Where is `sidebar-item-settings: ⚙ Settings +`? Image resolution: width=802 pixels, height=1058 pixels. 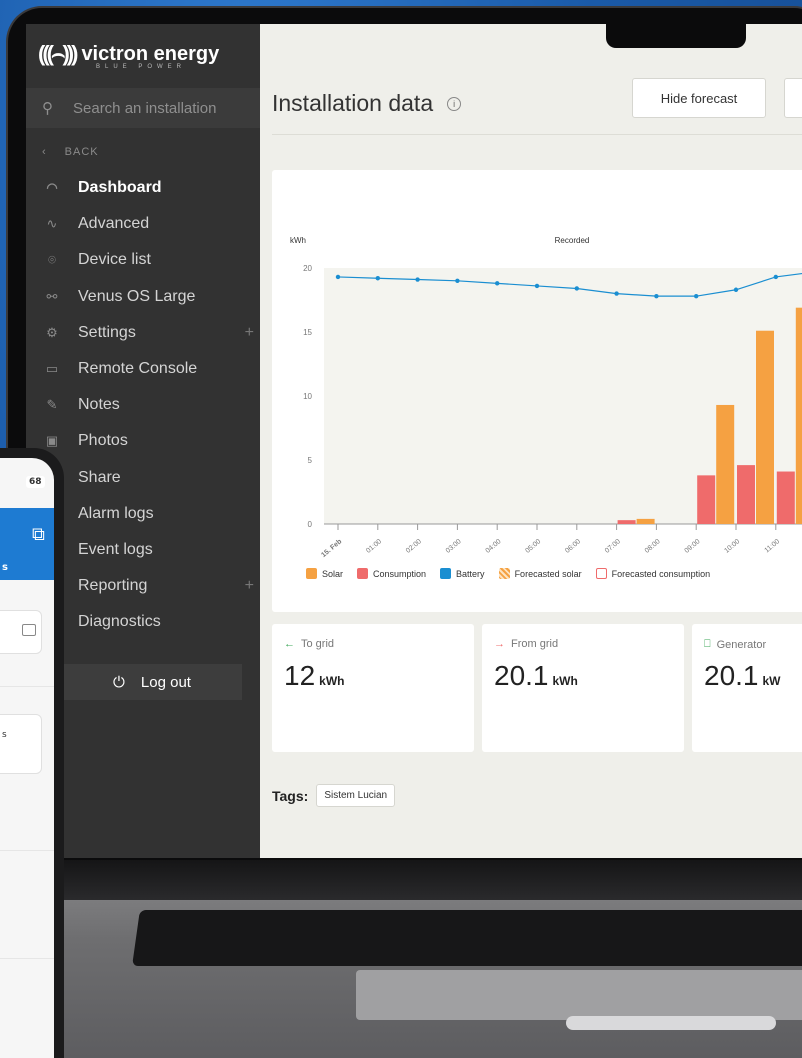 sidebar-item-settings: ⚙ Settings + is located at coordinates (143, 333).